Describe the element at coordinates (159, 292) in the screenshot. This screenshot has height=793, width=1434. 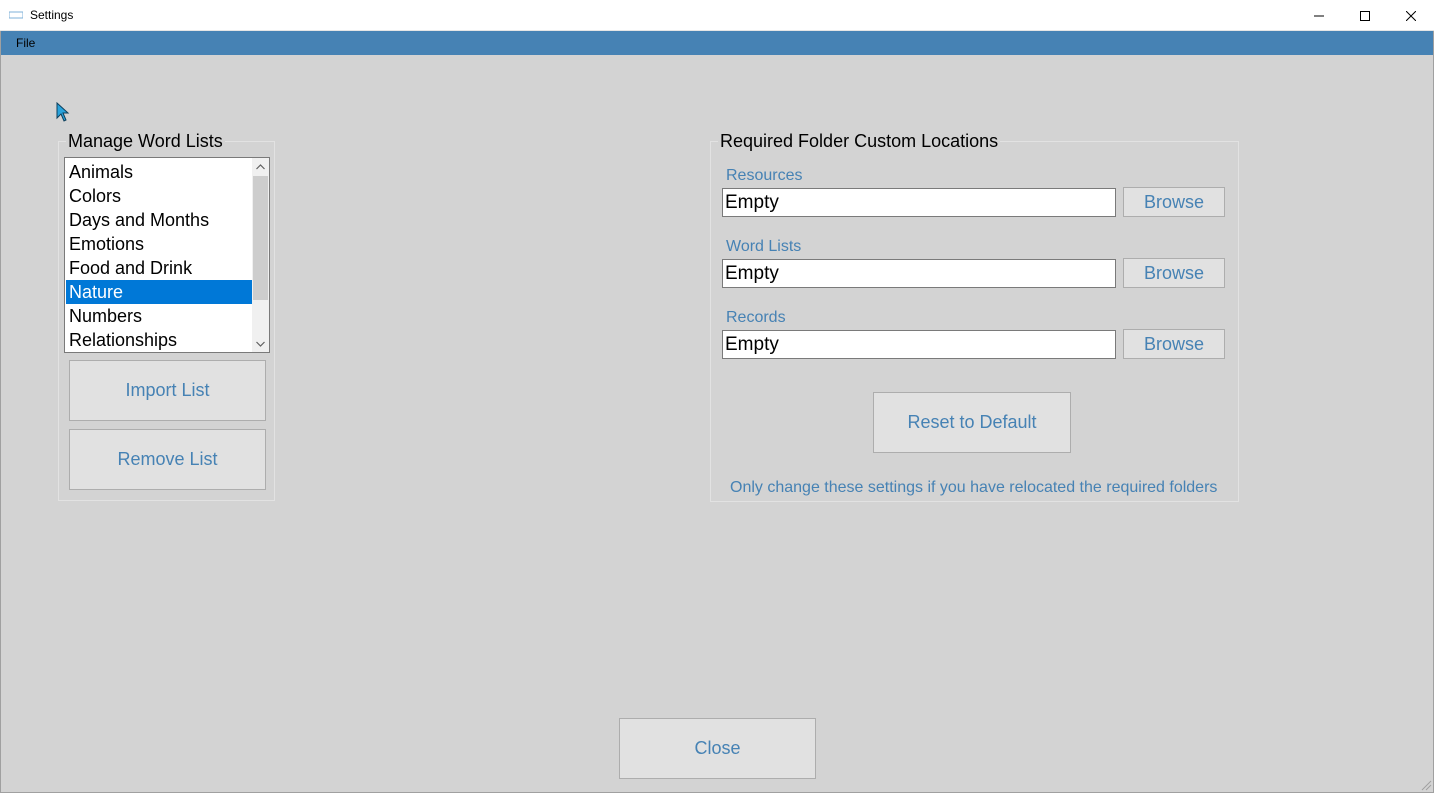
I see `list-item-selected: Nature` at that location.